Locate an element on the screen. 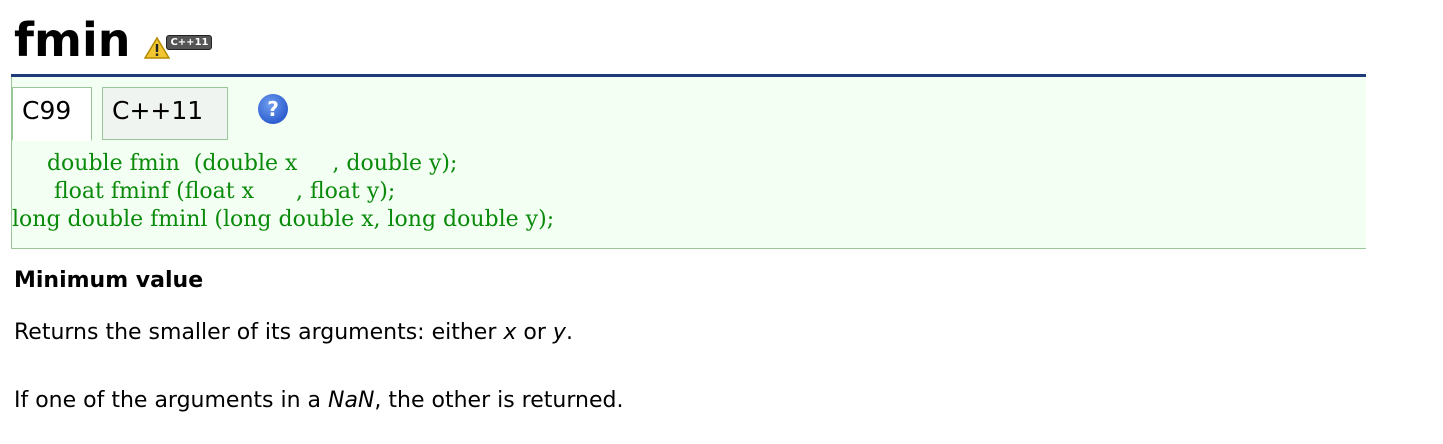  p2-text-before: If one of the arguments in a is located at coordinates (171, 400).